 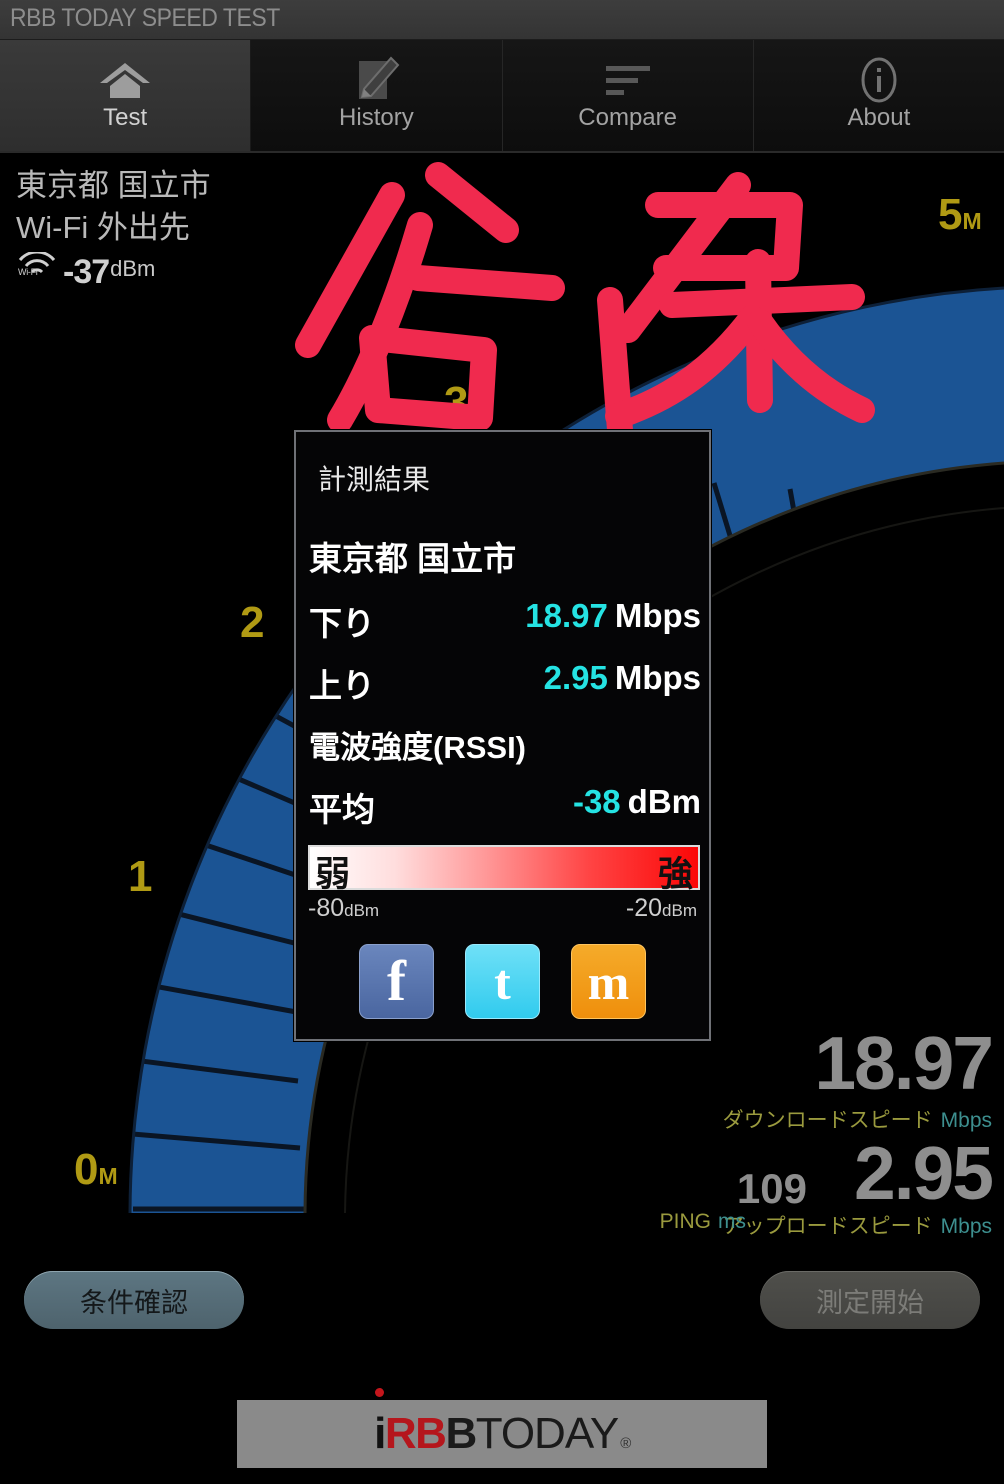 I want to click on dialog-download-value: 18.97, so click(x=566, y=615).